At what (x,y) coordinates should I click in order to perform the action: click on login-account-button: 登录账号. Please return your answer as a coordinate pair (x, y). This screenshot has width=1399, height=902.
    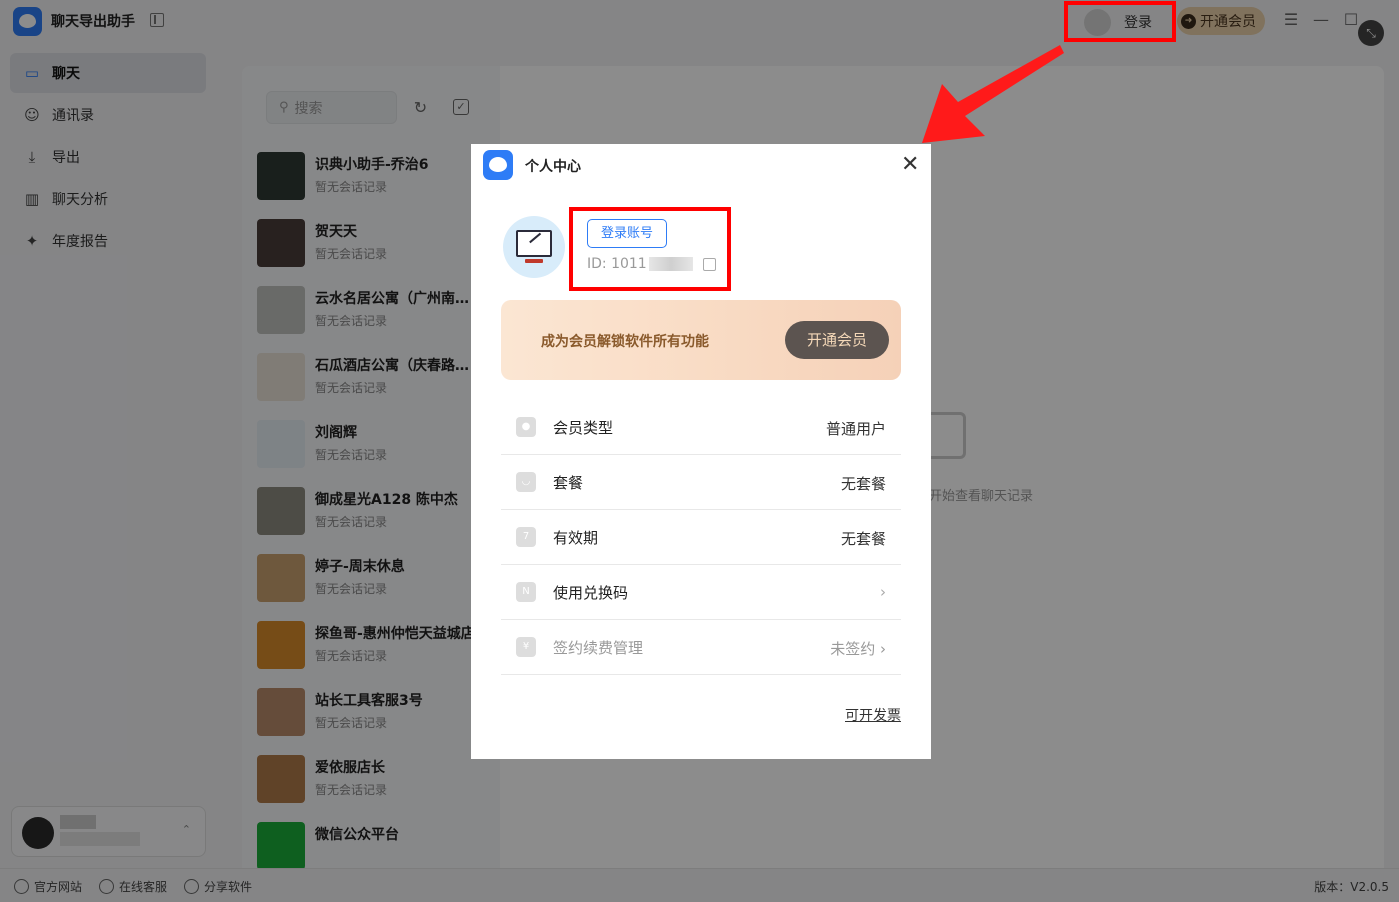
    Looking at the image, I should click on (627, 233).